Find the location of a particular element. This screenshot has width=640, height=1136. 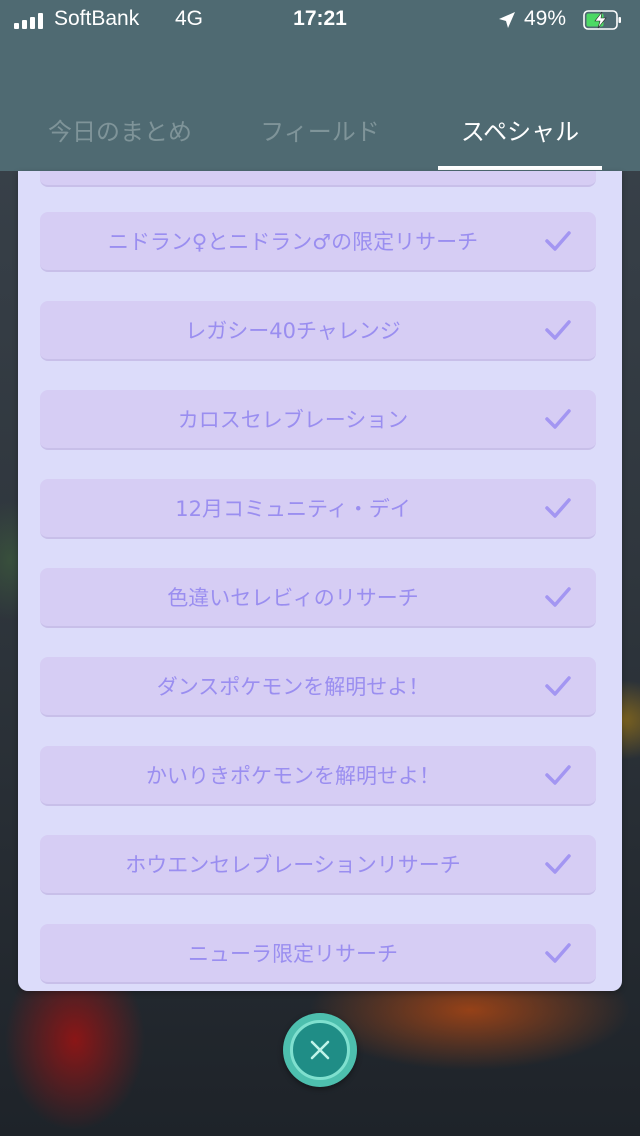

list-item: 12月コミュニティ・デイ is located at coordinates (318, 509).